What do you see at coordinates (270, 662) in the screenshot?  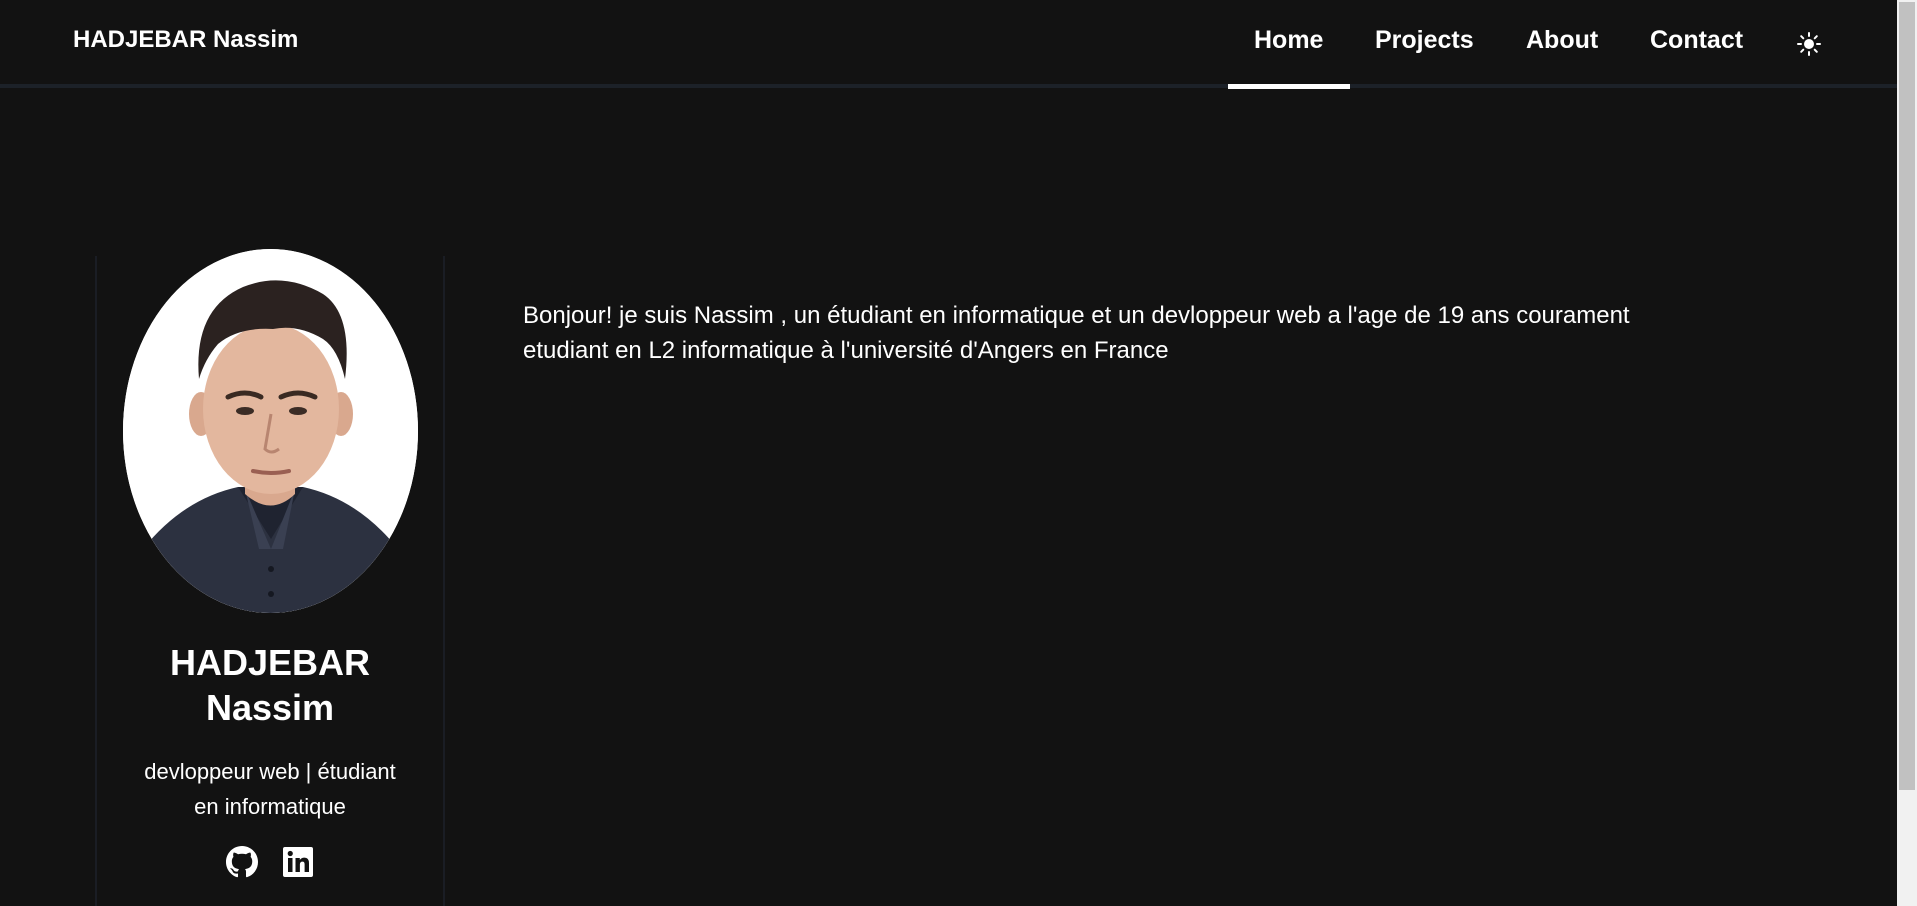 I see `profile-name-line1: HADJEBAR` at bounding box center [270, 662].